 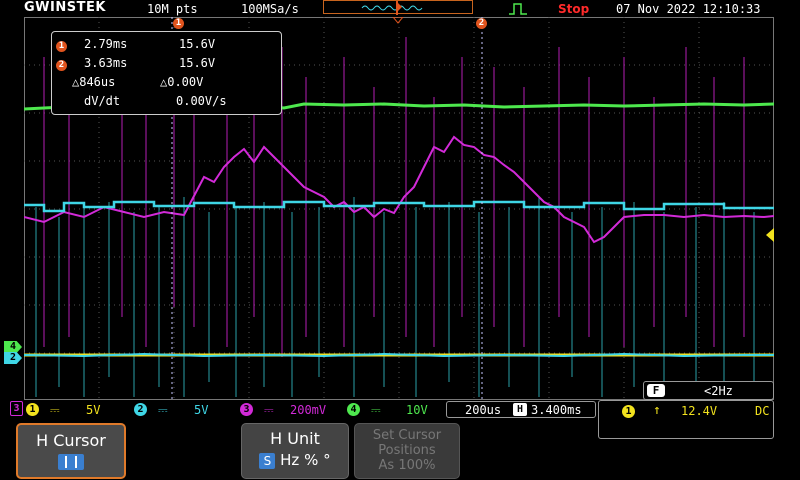 What do you see at coordinates (71, 462) in the screenshot?
I see `cursor-select-icon` at bounding box center [71, 462].